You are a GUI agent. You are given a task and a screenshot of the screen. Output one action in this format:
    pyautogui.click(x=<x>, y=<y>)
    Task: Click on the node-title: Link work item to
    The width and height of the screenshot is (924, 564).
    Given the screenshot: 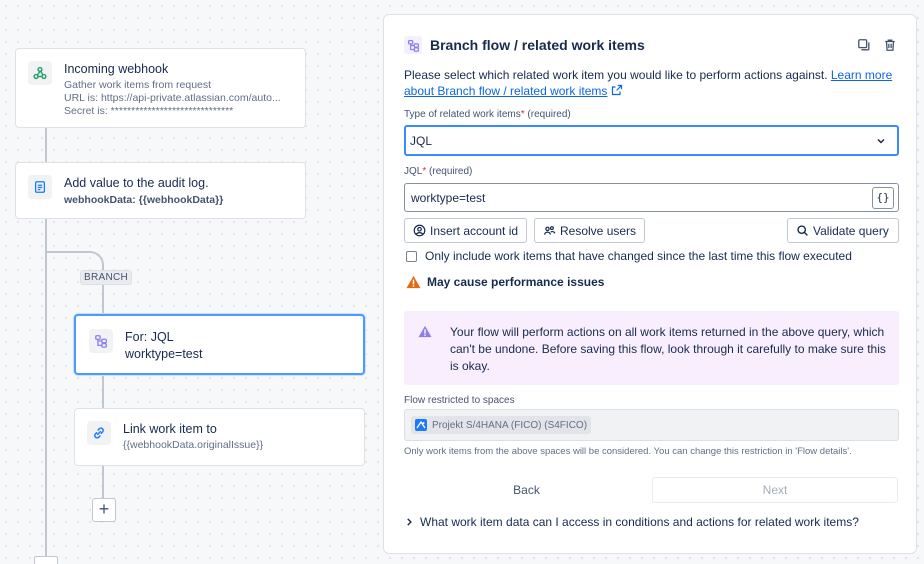 What is the action you would take?
    pyautogui.click(x=170, y=429)
    